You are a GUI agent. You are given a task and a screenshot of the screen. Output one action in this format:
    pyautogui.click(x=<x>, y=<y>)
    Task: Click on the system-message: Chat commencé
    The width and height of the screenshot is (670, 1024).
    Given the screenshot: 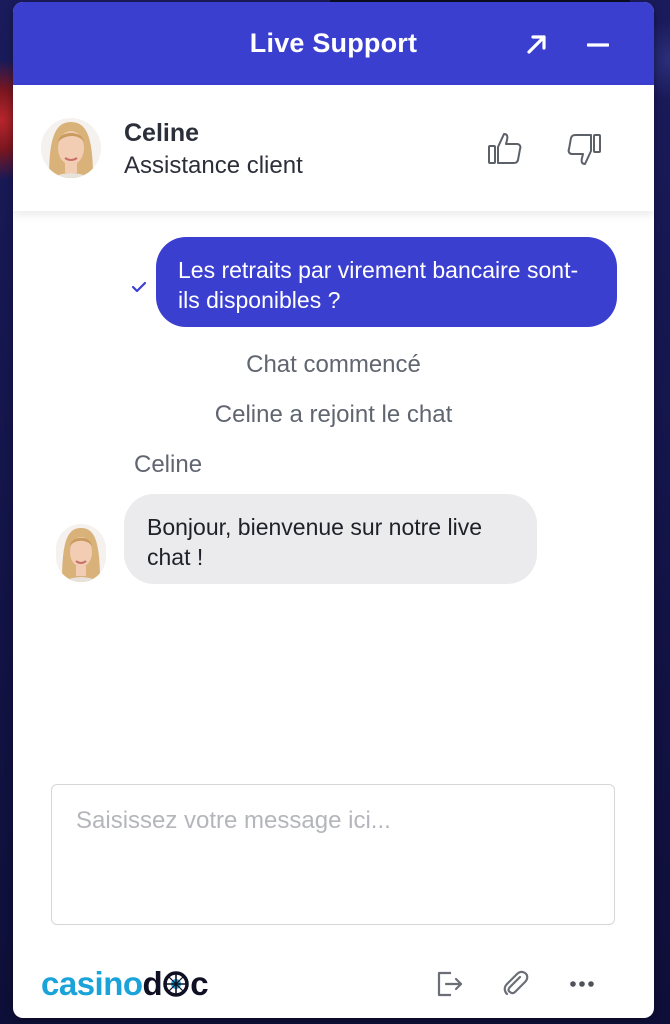 What is the action you would take?
    pyautogui.click(x=333, y=364)
    